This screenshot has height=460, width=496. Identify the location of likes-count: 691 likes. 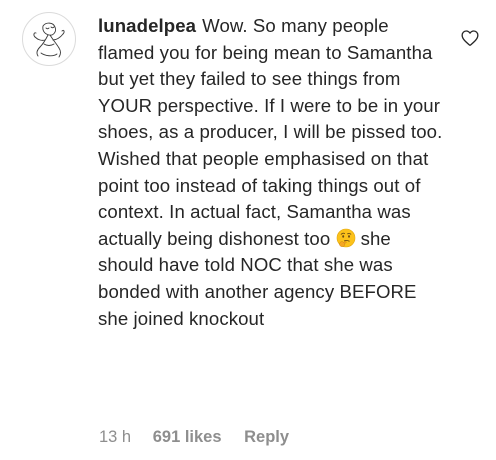
(187, 437).